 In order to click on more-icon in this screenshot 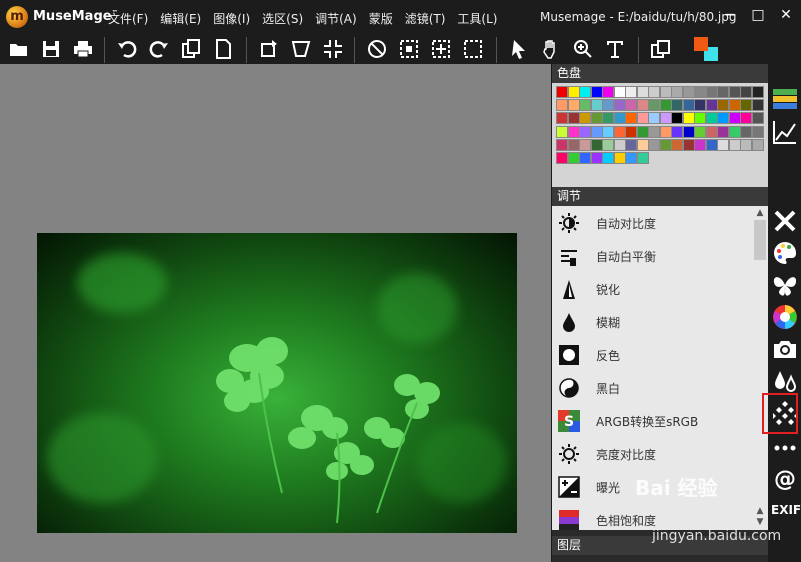, I will do `click(785, 448)`.